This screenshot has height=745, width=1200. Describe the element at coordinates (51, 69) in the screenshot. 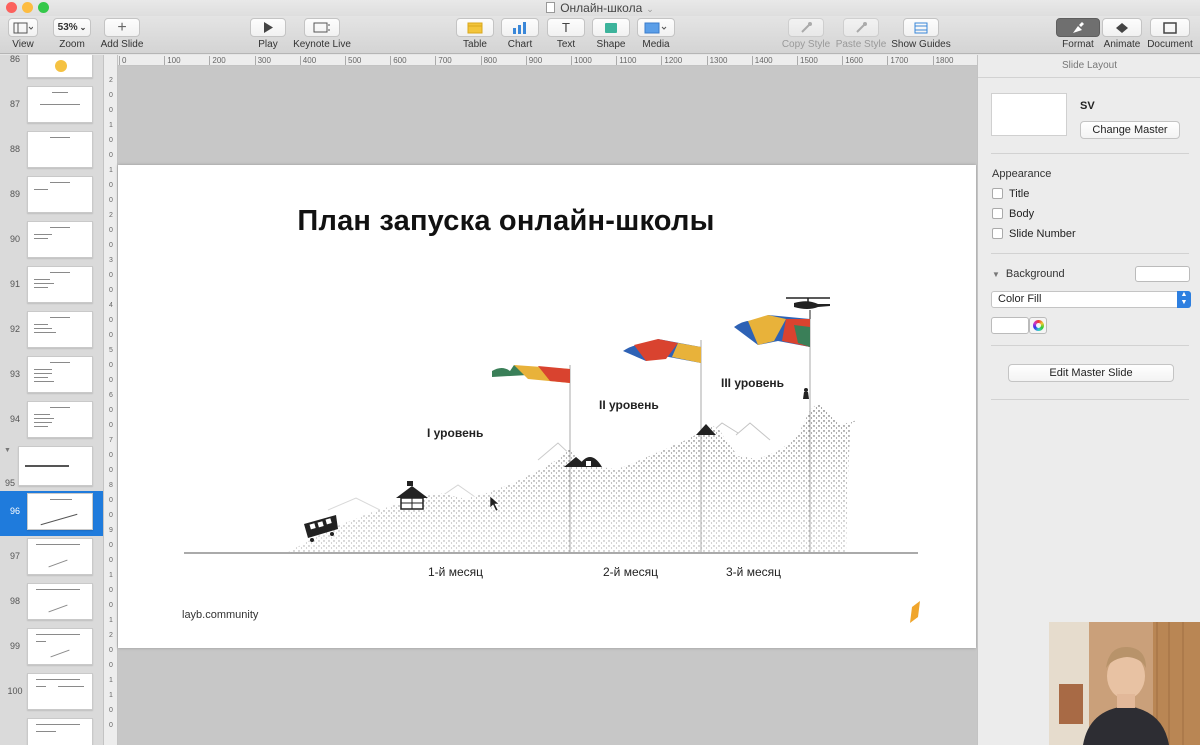

I see `slide-thumbnail: 86` at that location.